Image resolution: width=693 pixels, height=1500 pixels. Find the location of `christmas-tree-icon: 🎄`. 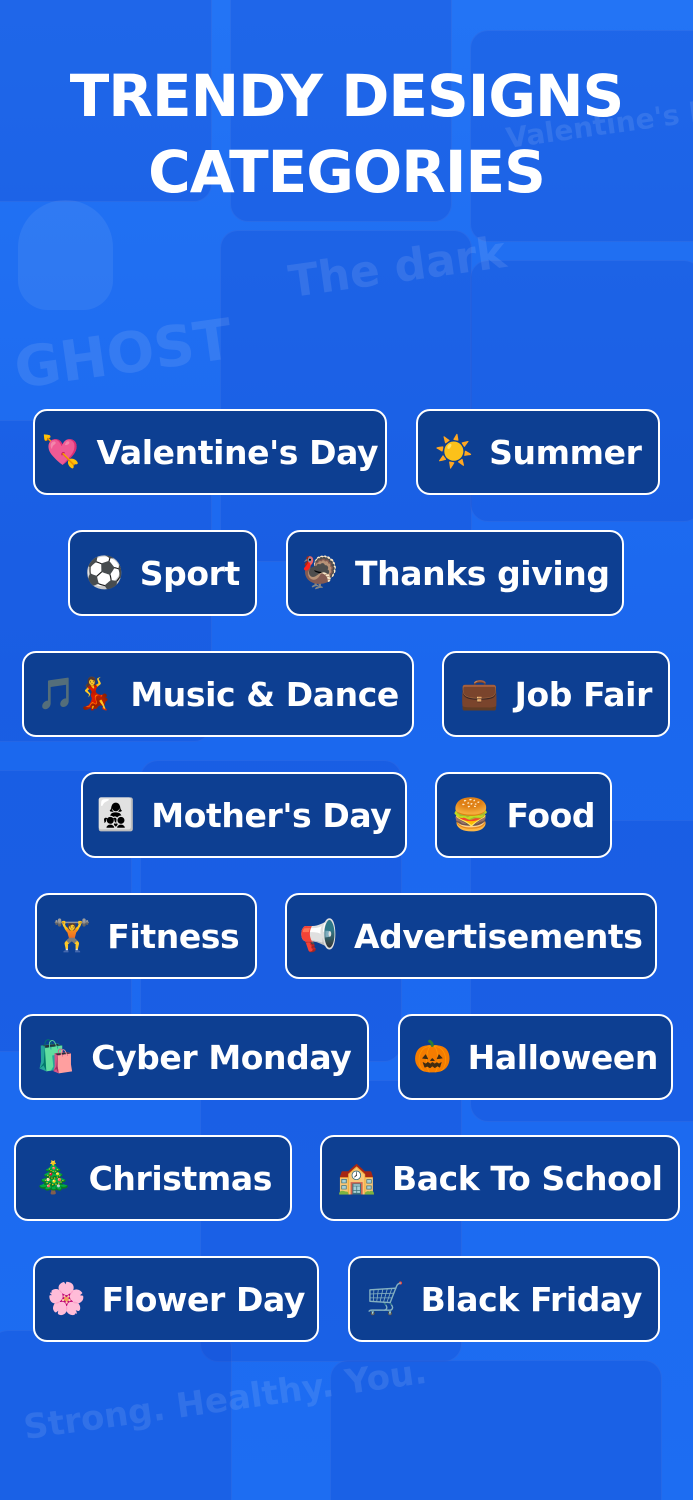

christmas-tree-icon: 🎄 is located at coordinates (53, 1177).